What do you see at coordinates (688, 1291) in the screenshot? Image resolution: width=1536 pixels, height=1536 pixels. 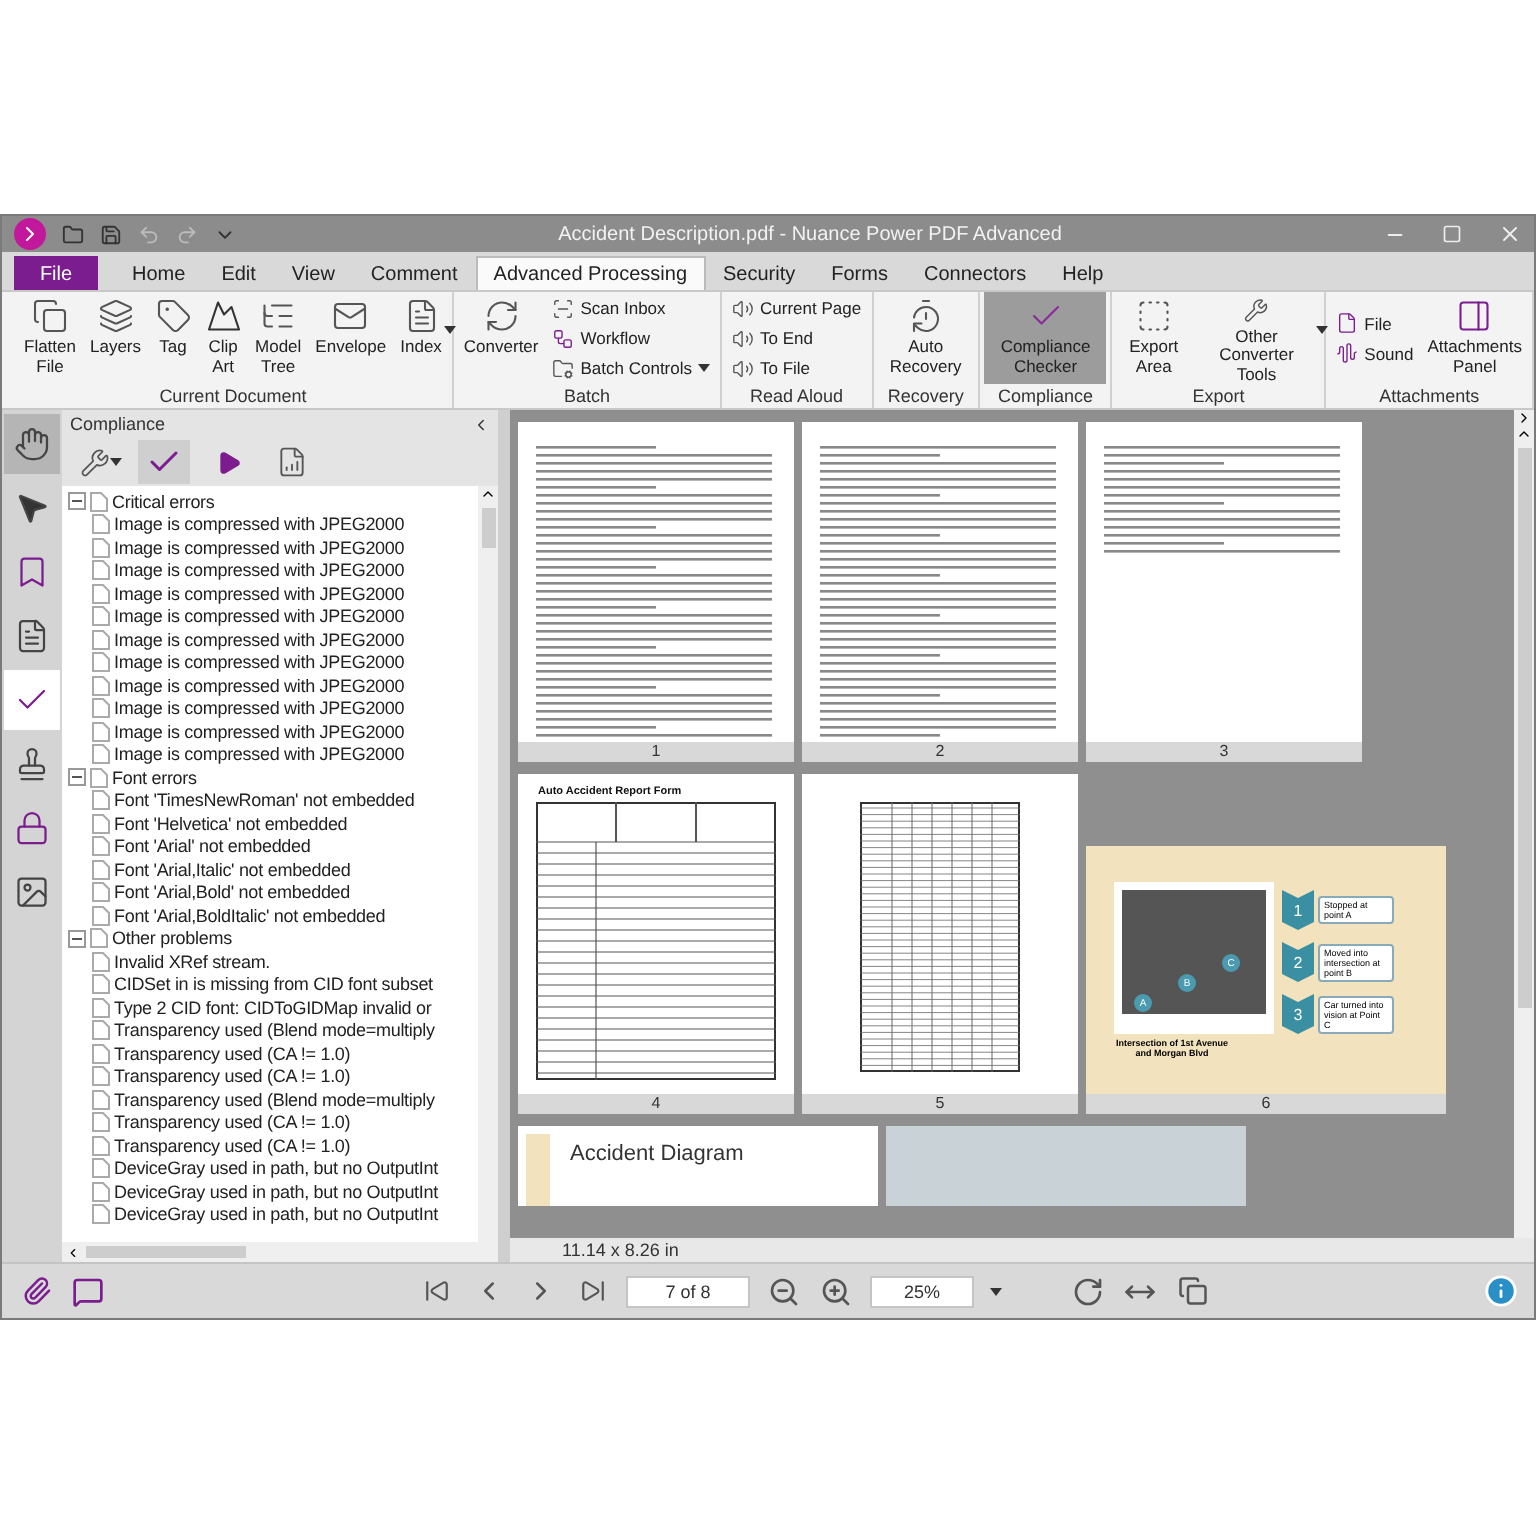 I see `page-number-field: 7 of 8` at bounding box center [688, 1291].